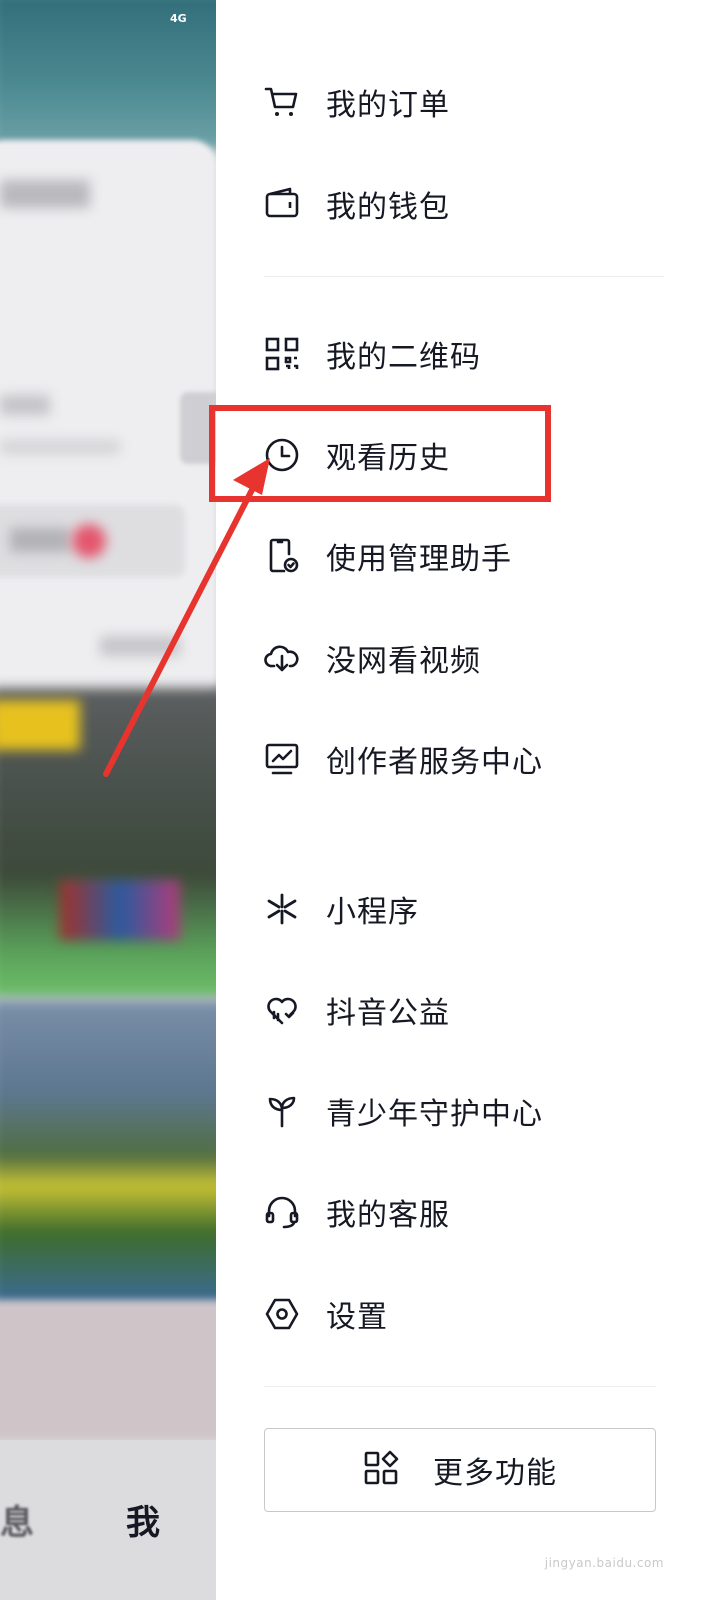 Image resolution: width=720 pixels, height=1600 pixels. I want to click on menu-item-label: 设置, so click(357, 1317).